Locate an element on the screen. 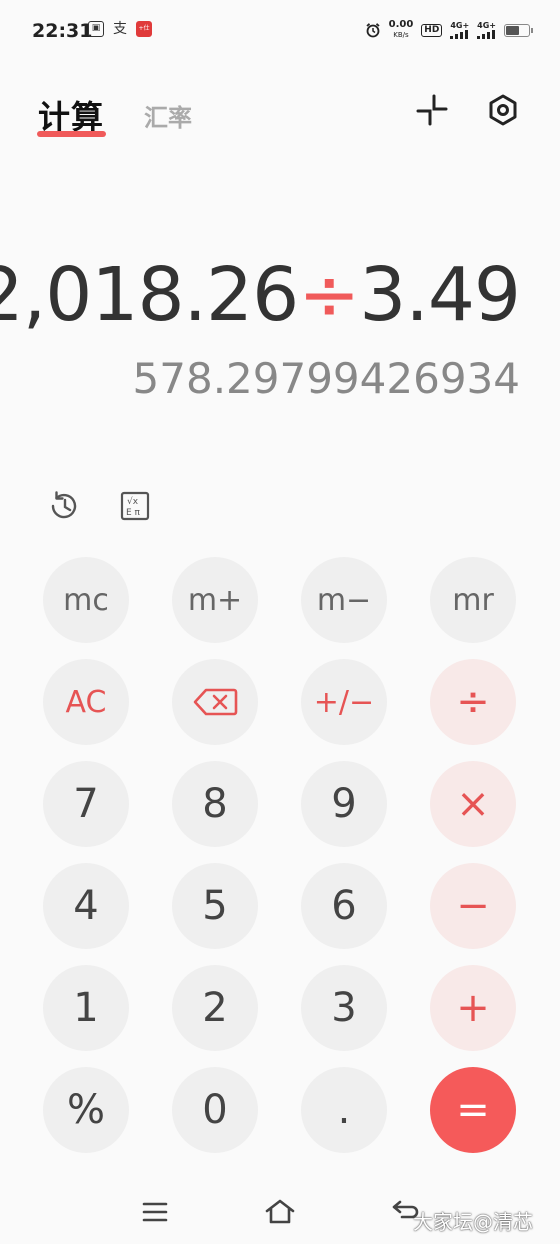 The height and width of the screenshot is (1244, 560). expression-display: 2,018.26÷3.49 is located at coordinates (260, 295).